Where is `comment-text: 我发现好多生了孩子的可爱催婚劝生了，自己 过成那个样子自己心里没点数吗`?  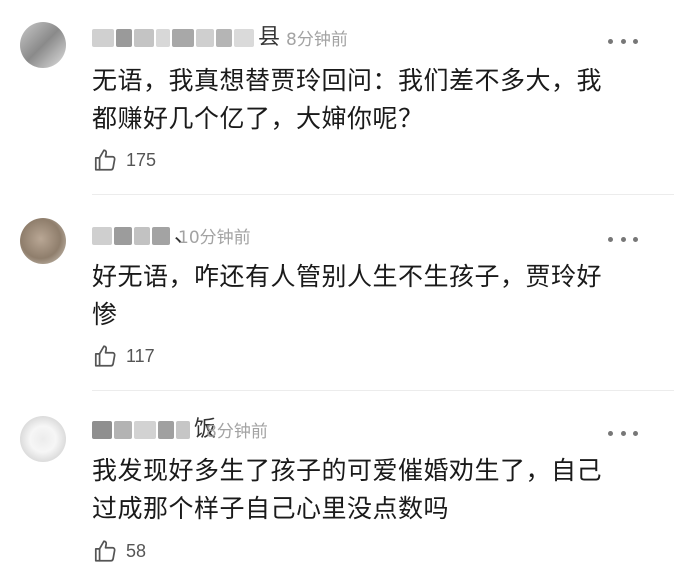
comment-text: 我发现好多生了孩子的可爱催婚劝生了，自己 过成那个样子自己心里没点数吗 is located at coordinates (347, 489).